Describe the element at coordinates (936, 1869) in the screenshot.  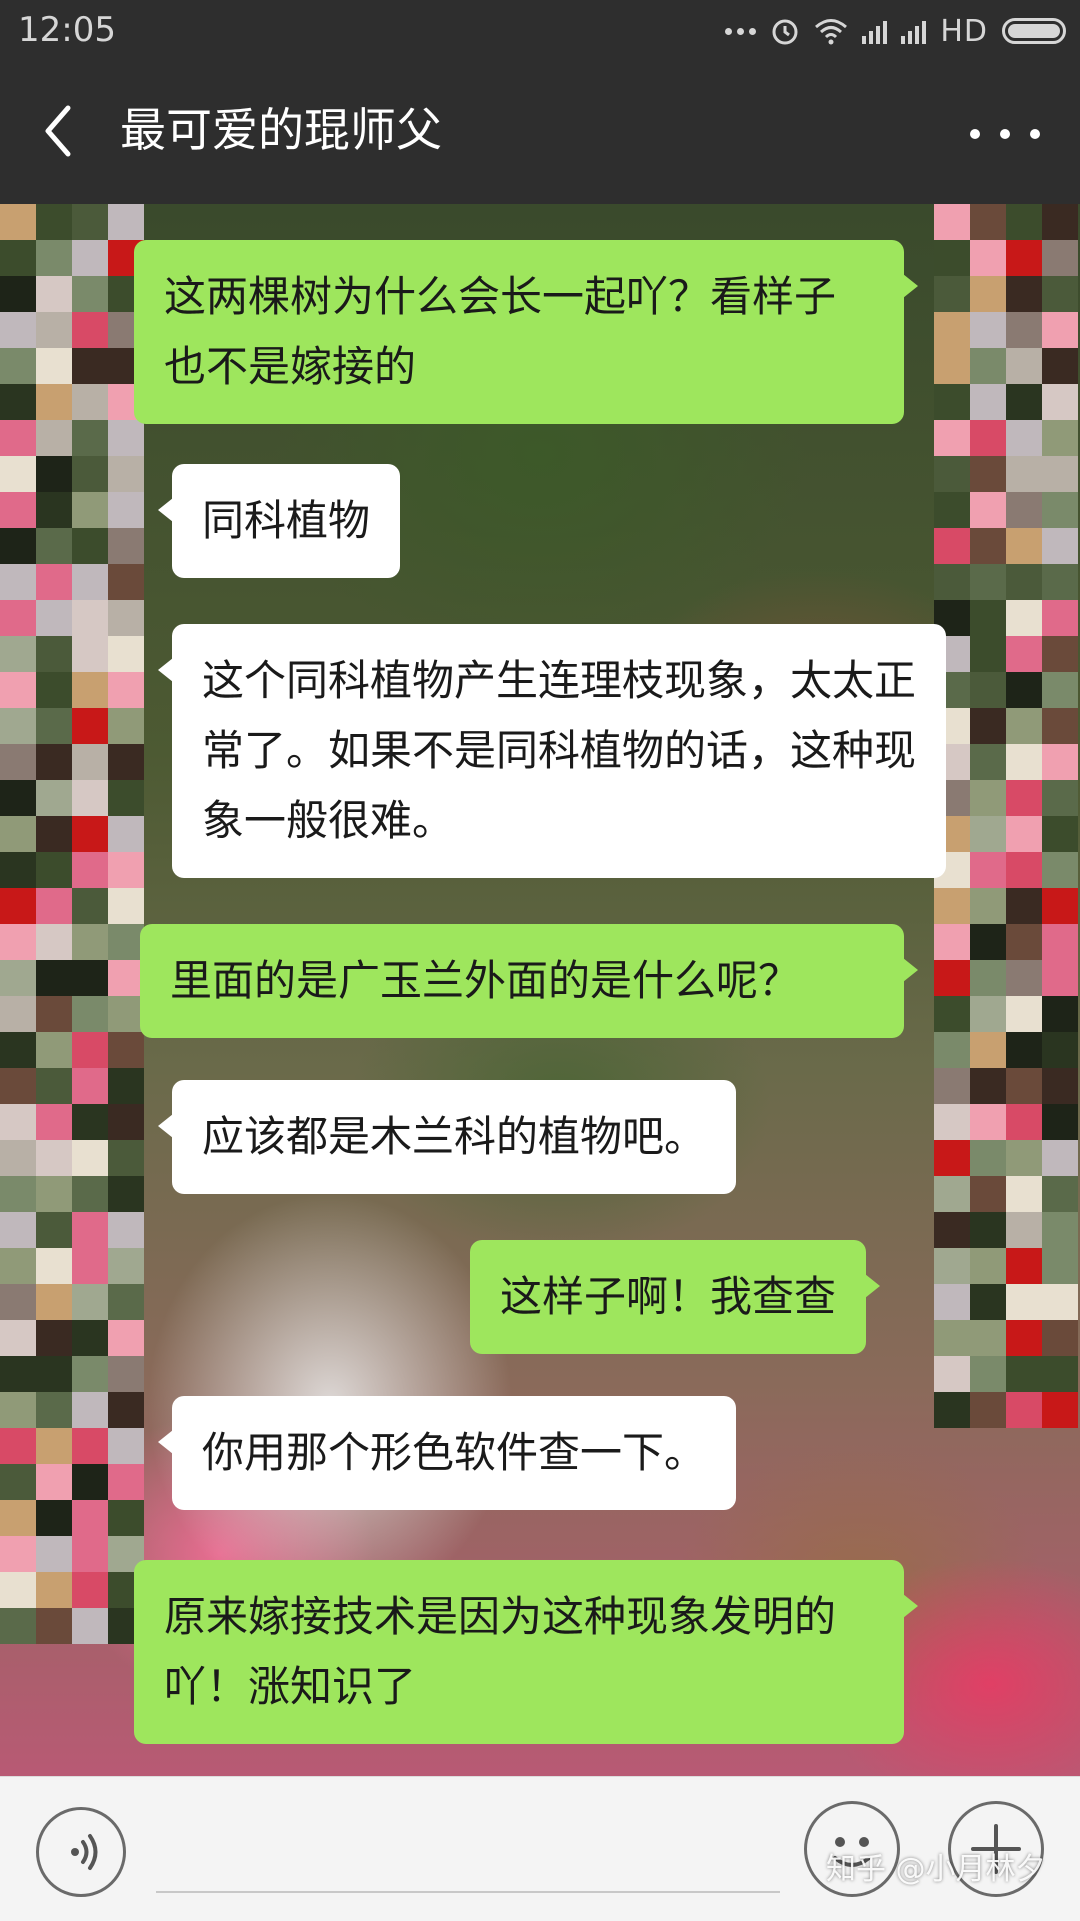
I see `watermark: 知乎 @小月林夕` at that location.